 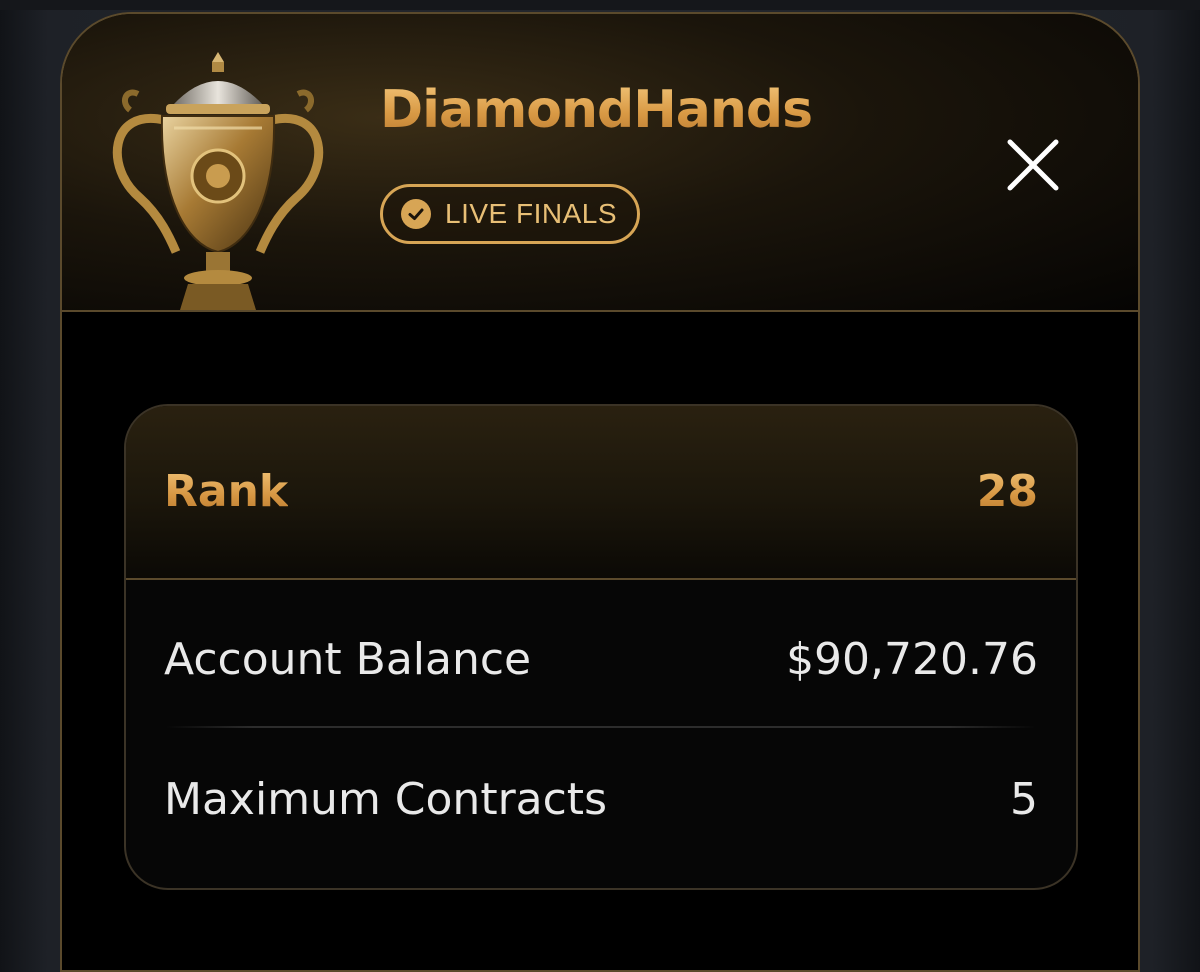 What do you see at coordinates (1007, 491) in the screenshot?
I see `rank-value: 28` at bounding box center [1007, 491].